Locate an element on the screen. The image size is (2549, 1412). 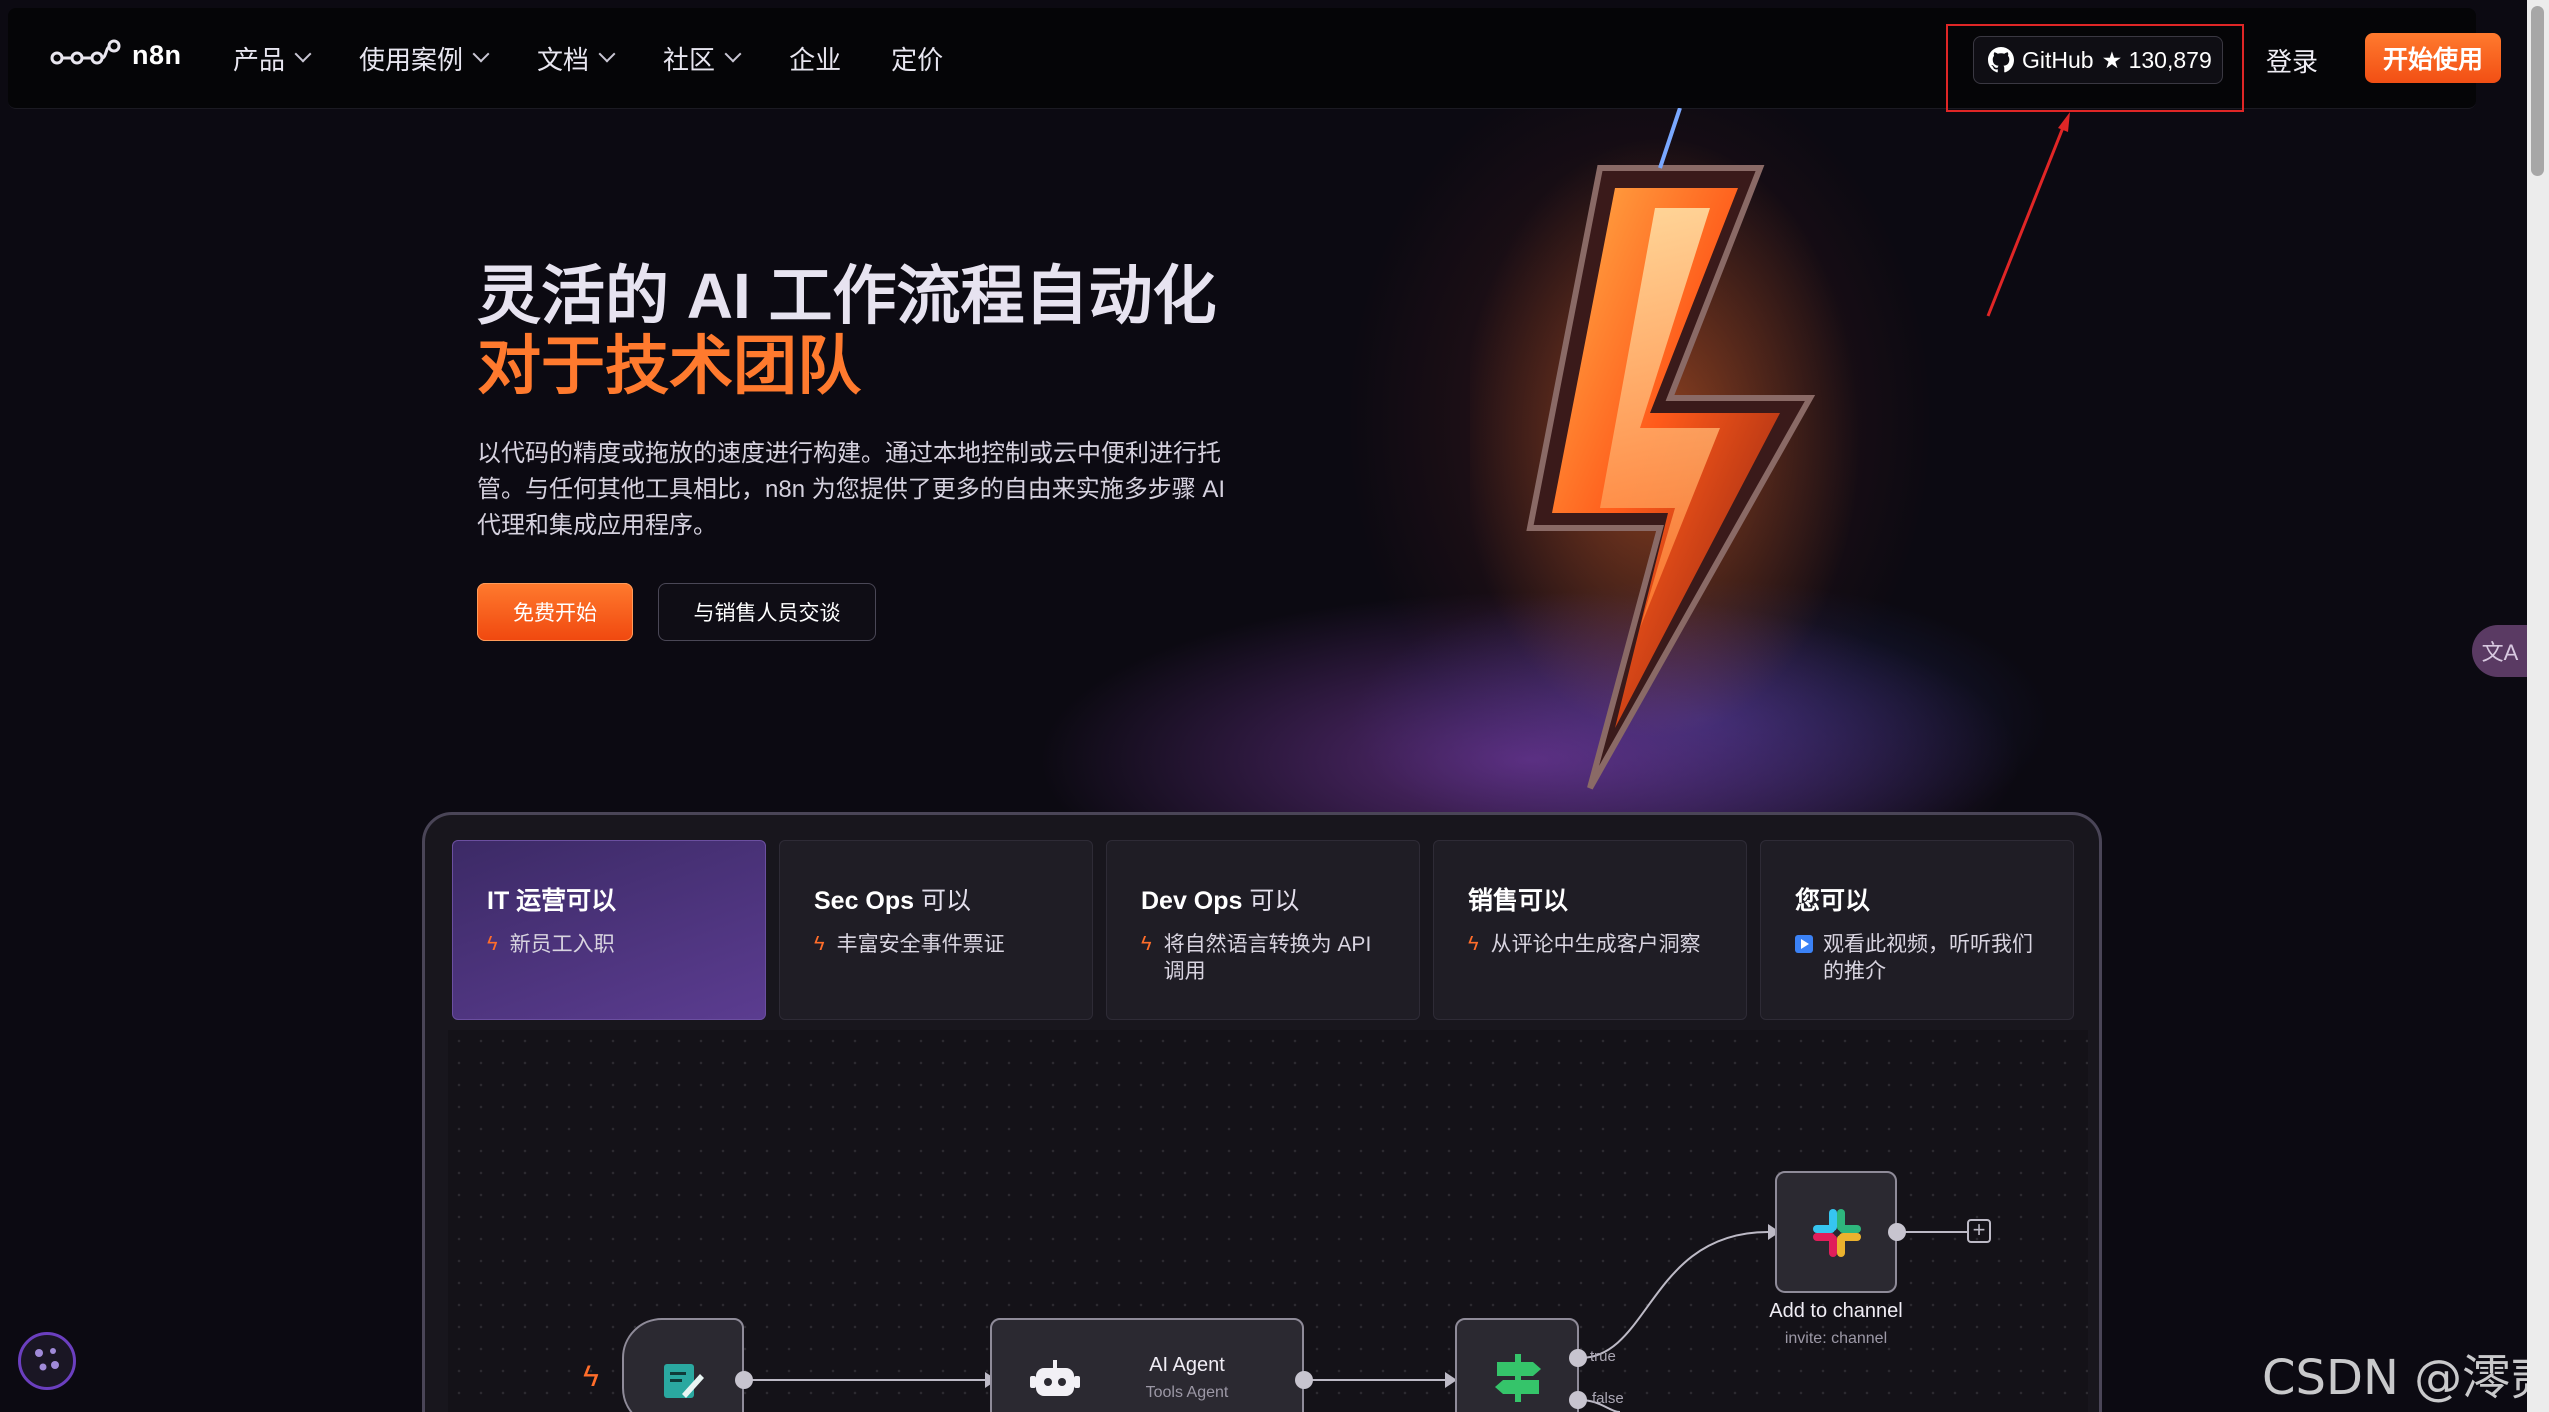
github-label: GitHub is located at coordinates (2058, 59).